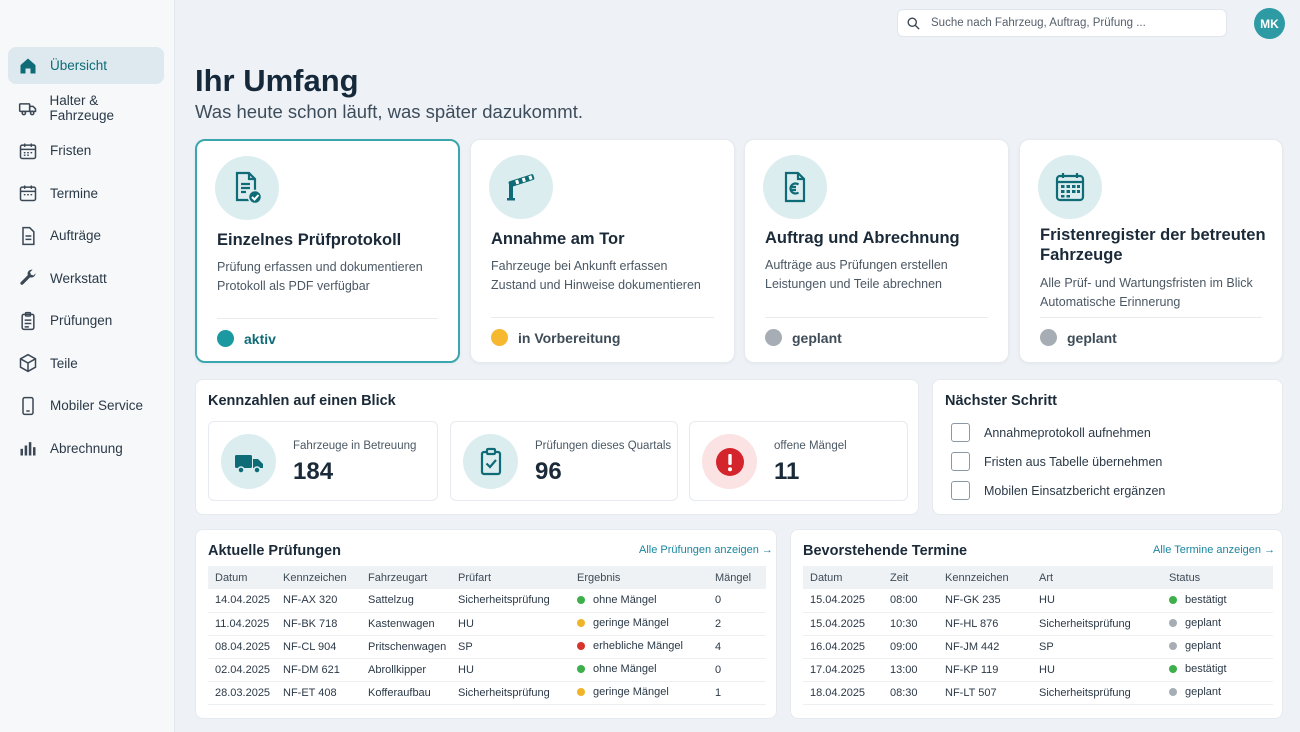 Image resolution: width=1300 pixels, height=732 pixels. What do you see at coordinates (510, 624) in the screenshot?
I see `inspection-type-cell: HU` at bounding box center [510, 624].